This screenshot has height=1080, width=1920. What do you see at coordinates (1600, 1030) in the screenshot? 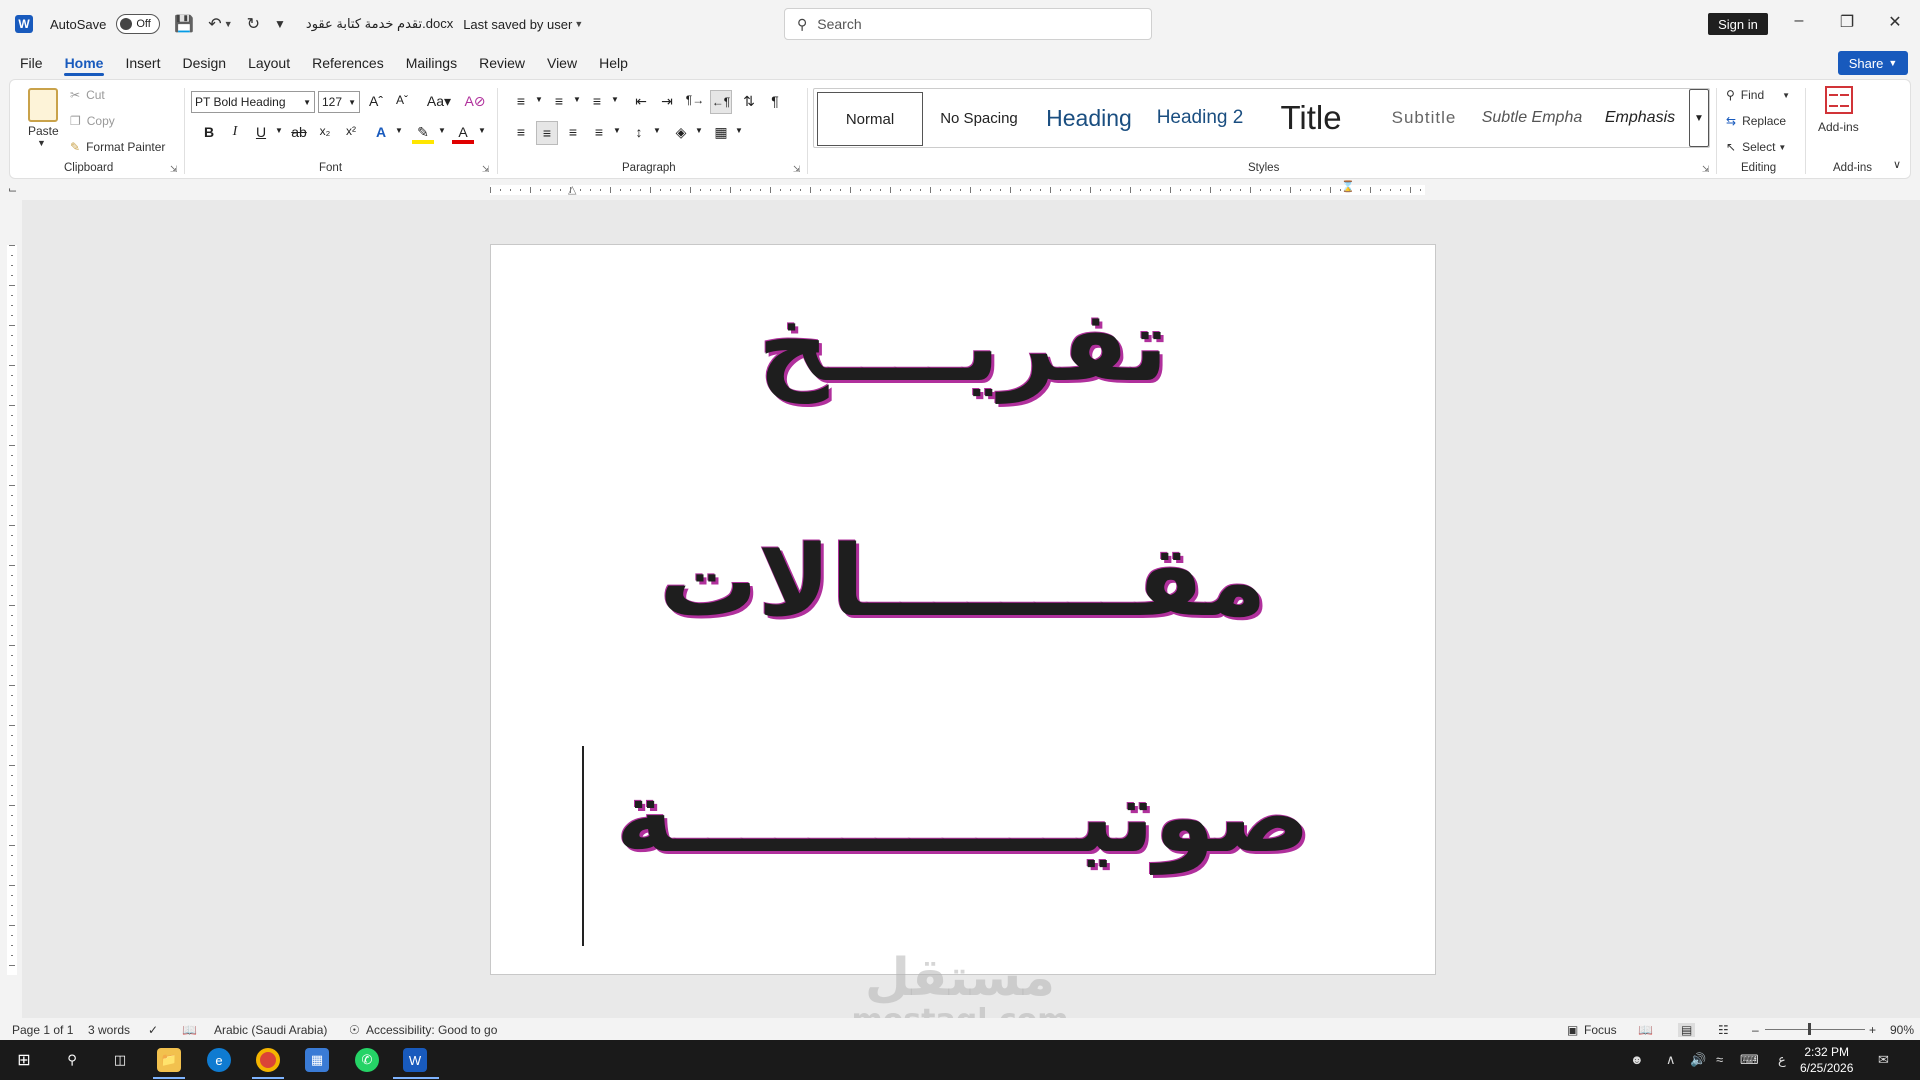
I see `focus-button: Focus` at bounding box center [1600, 1030].